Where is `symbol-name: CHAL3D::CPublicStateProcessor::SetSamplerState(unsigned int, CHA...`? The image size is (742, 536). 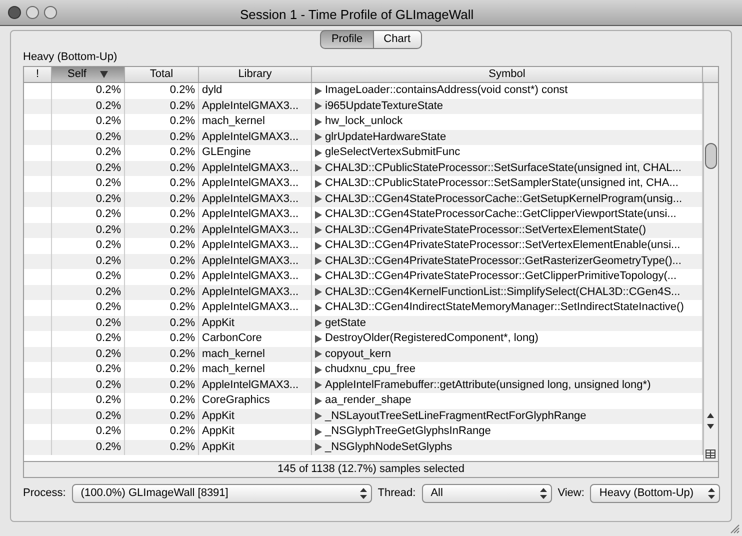 symbol-name: CHAL3D::CPublicStateProcessor::SetSamplerState(unsigned int, CHA... is located at coordinates (501, 183).